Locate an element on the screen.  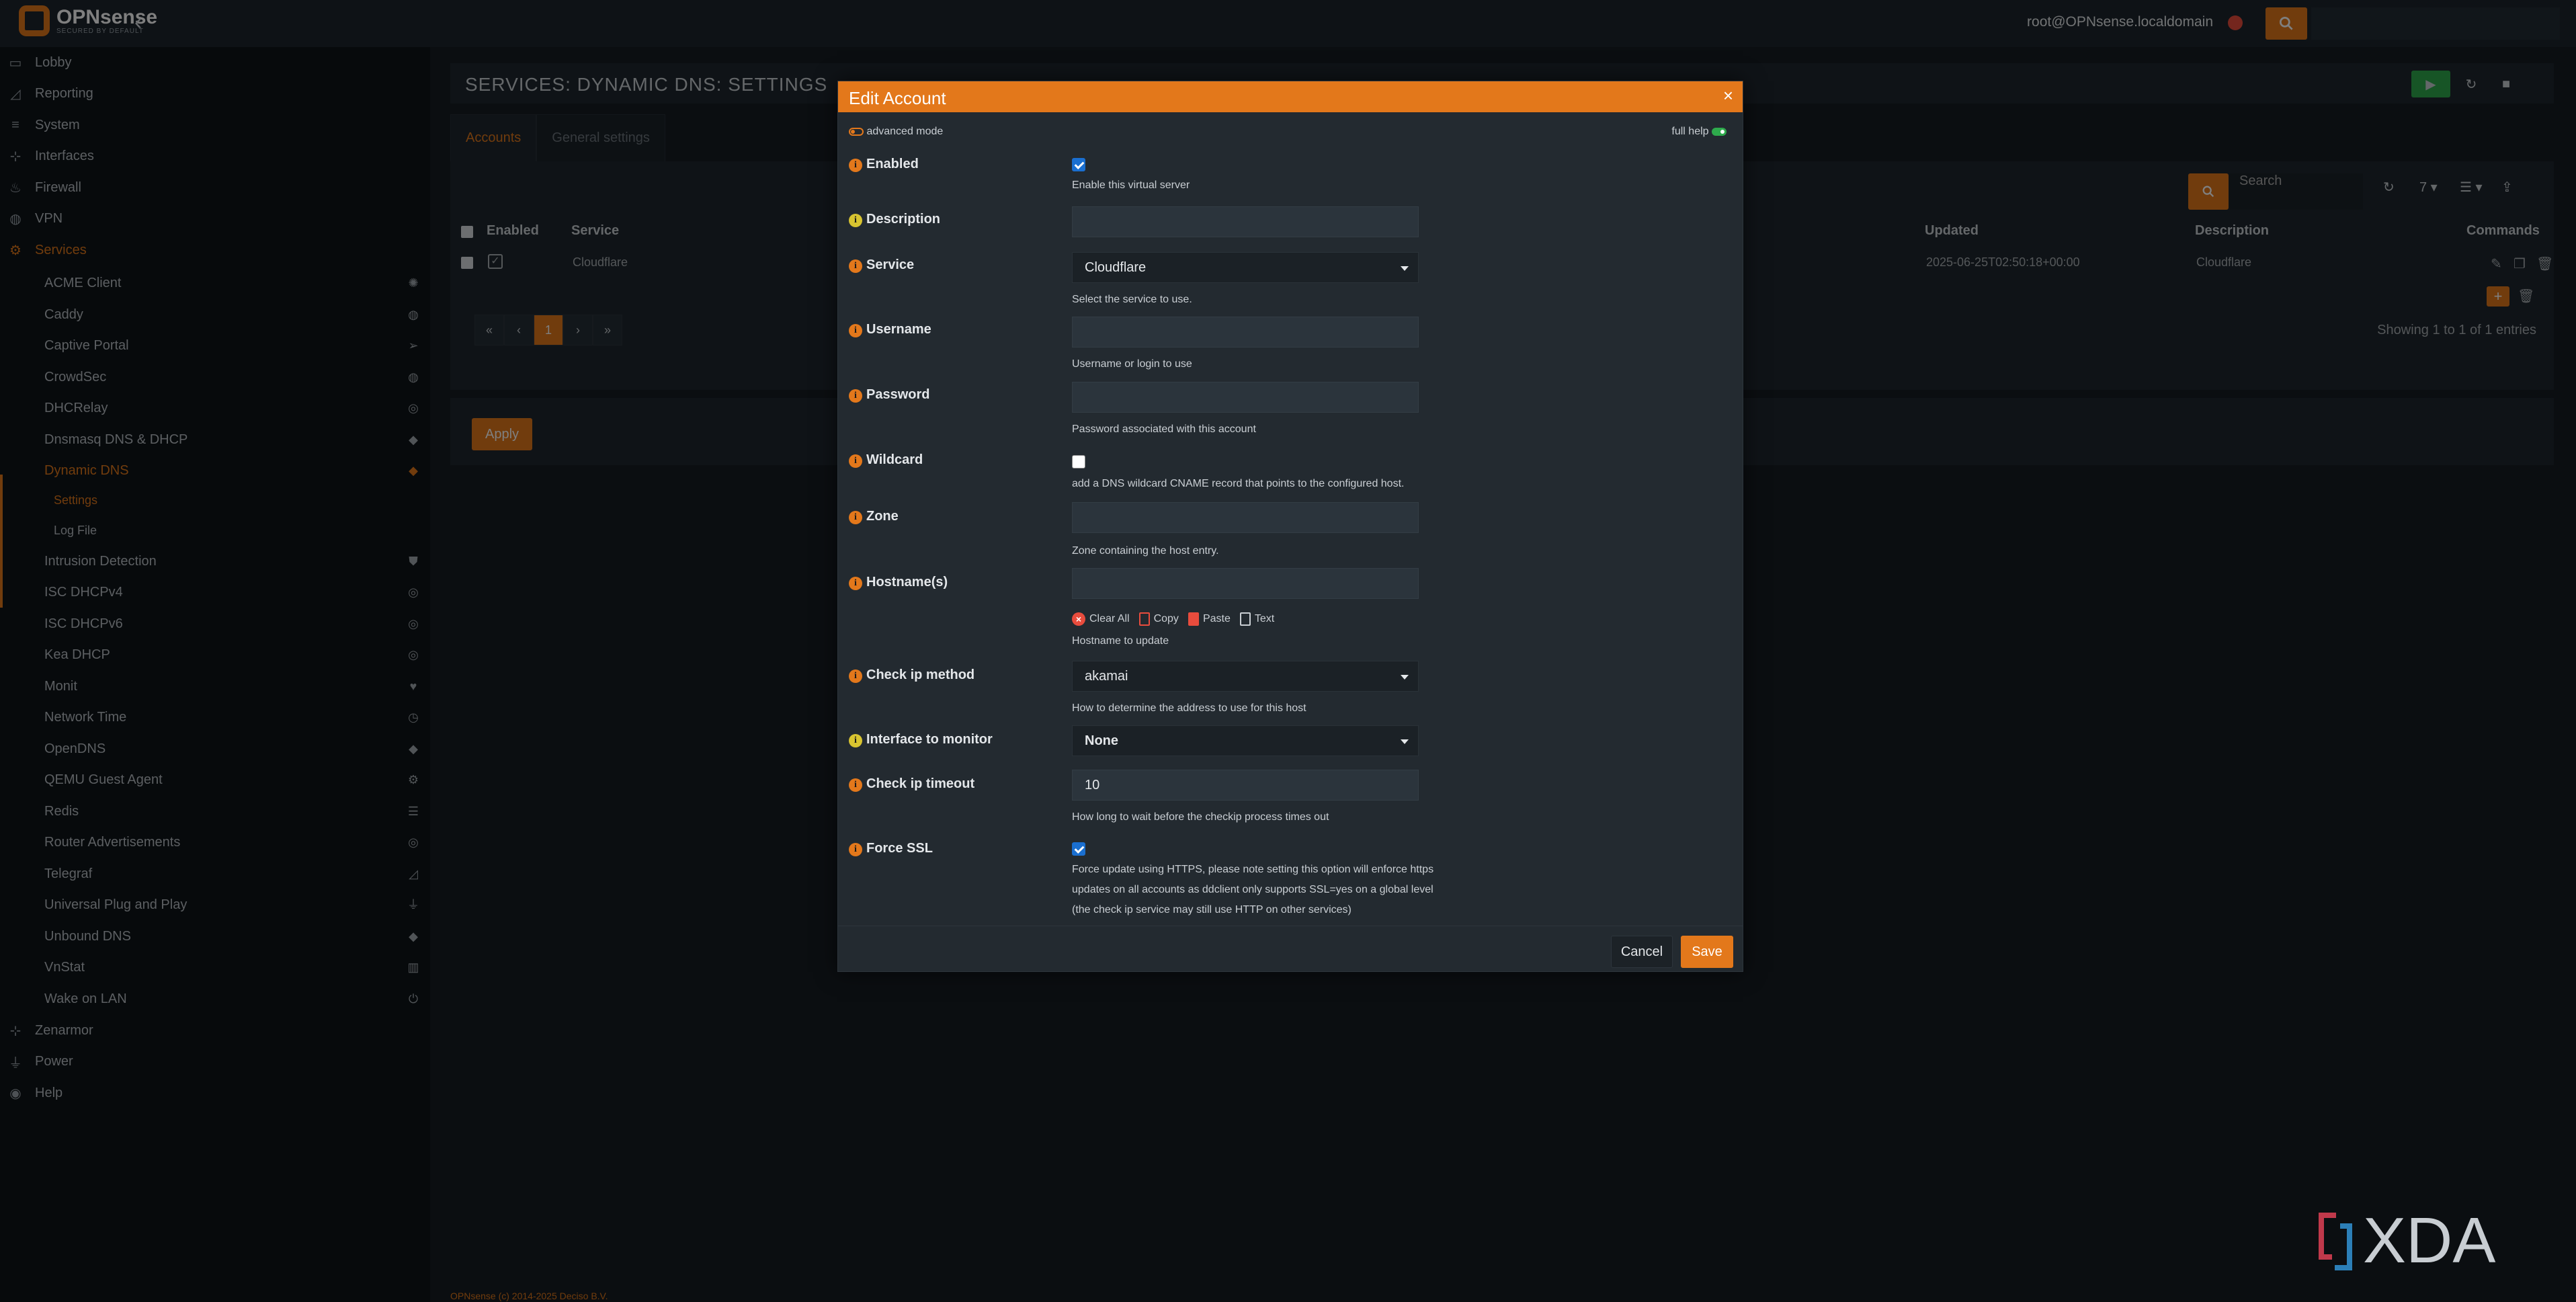
label-text: Password is located at coordinates (898, 394).